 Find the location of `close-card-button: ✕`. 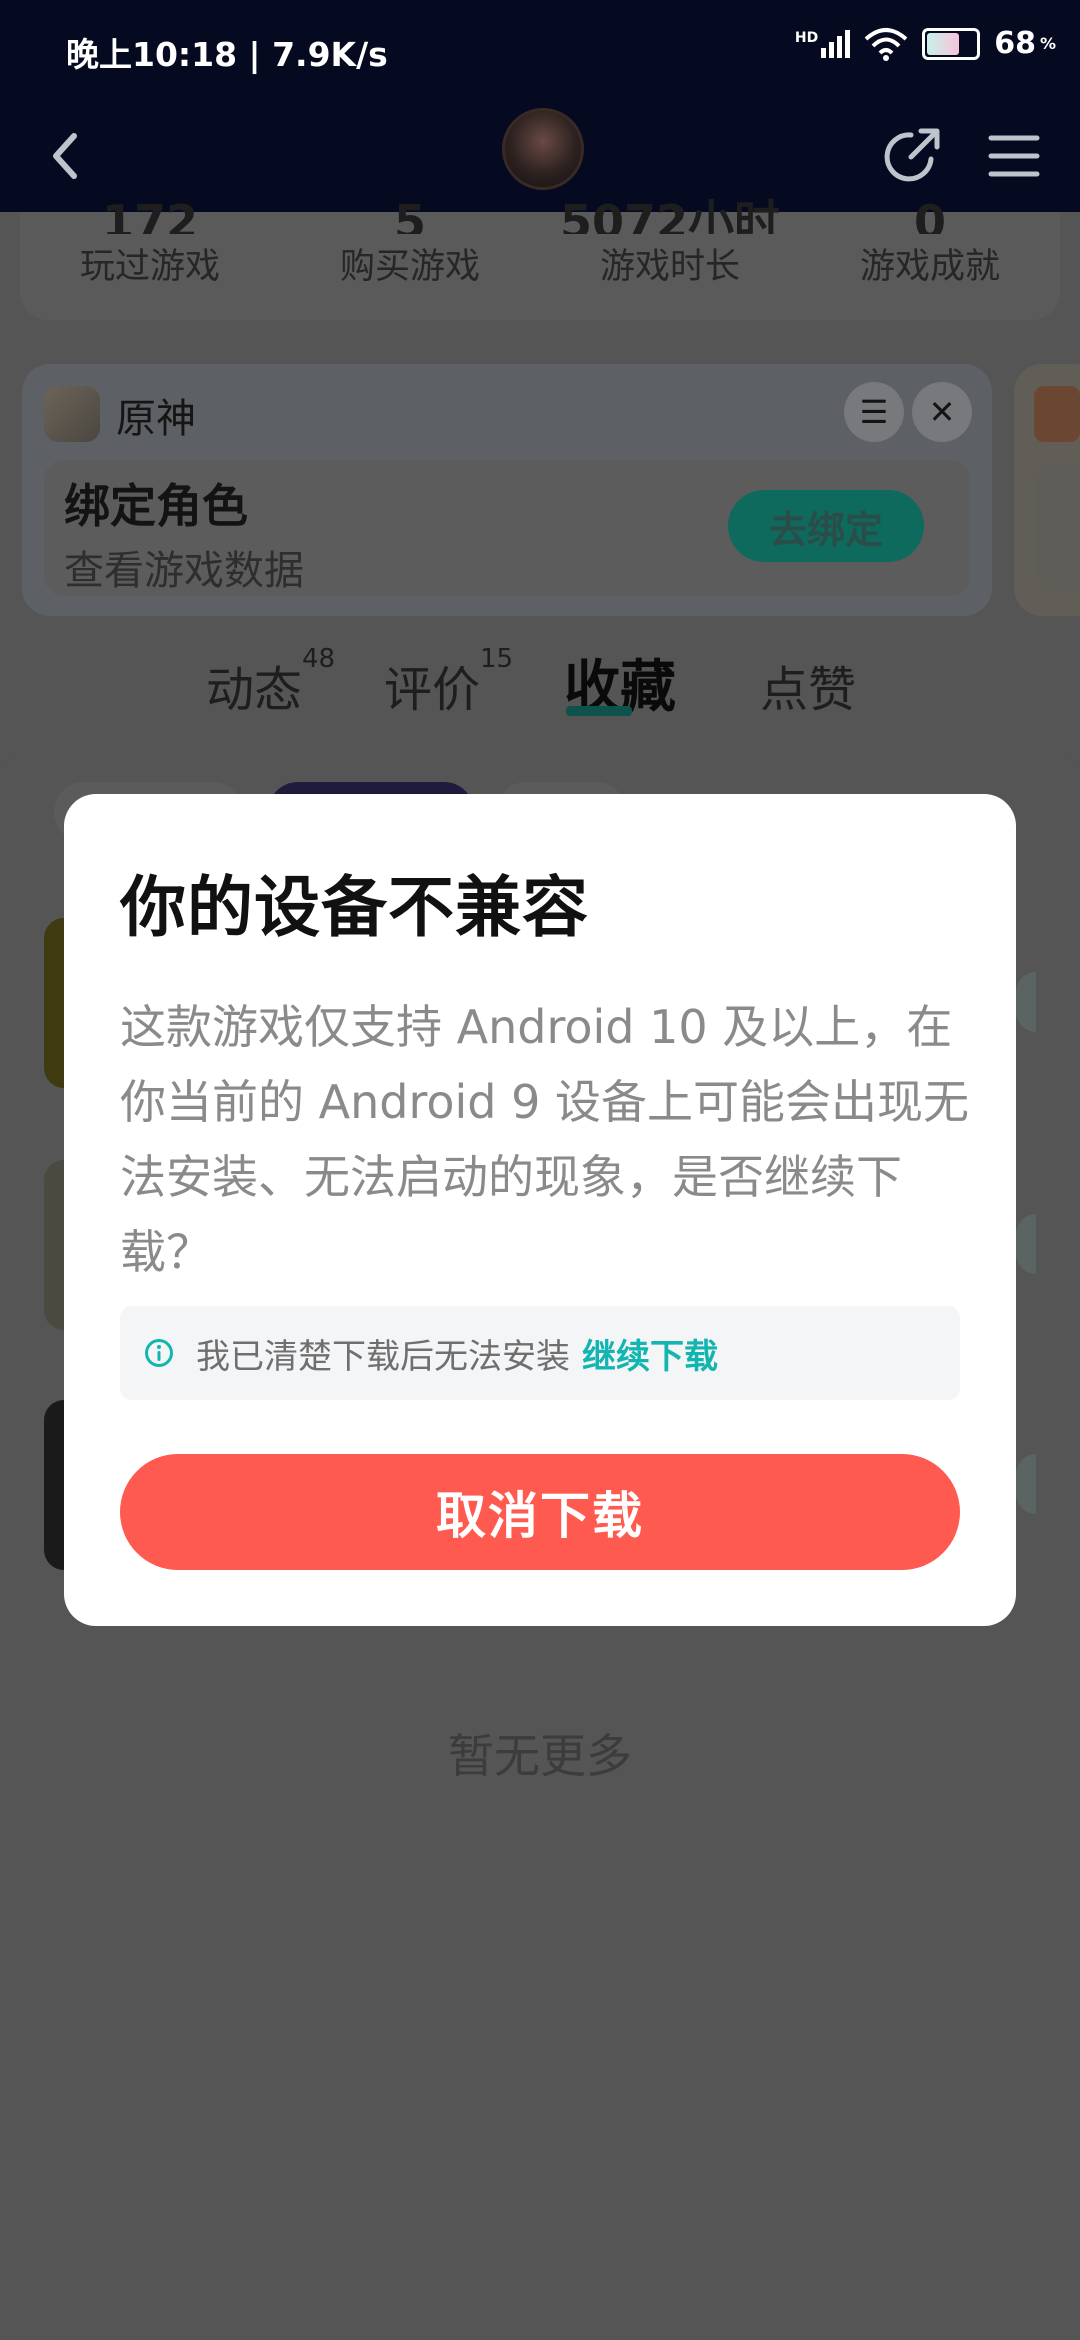

close-card-button: ✕ is located at coordinates (942, 412).